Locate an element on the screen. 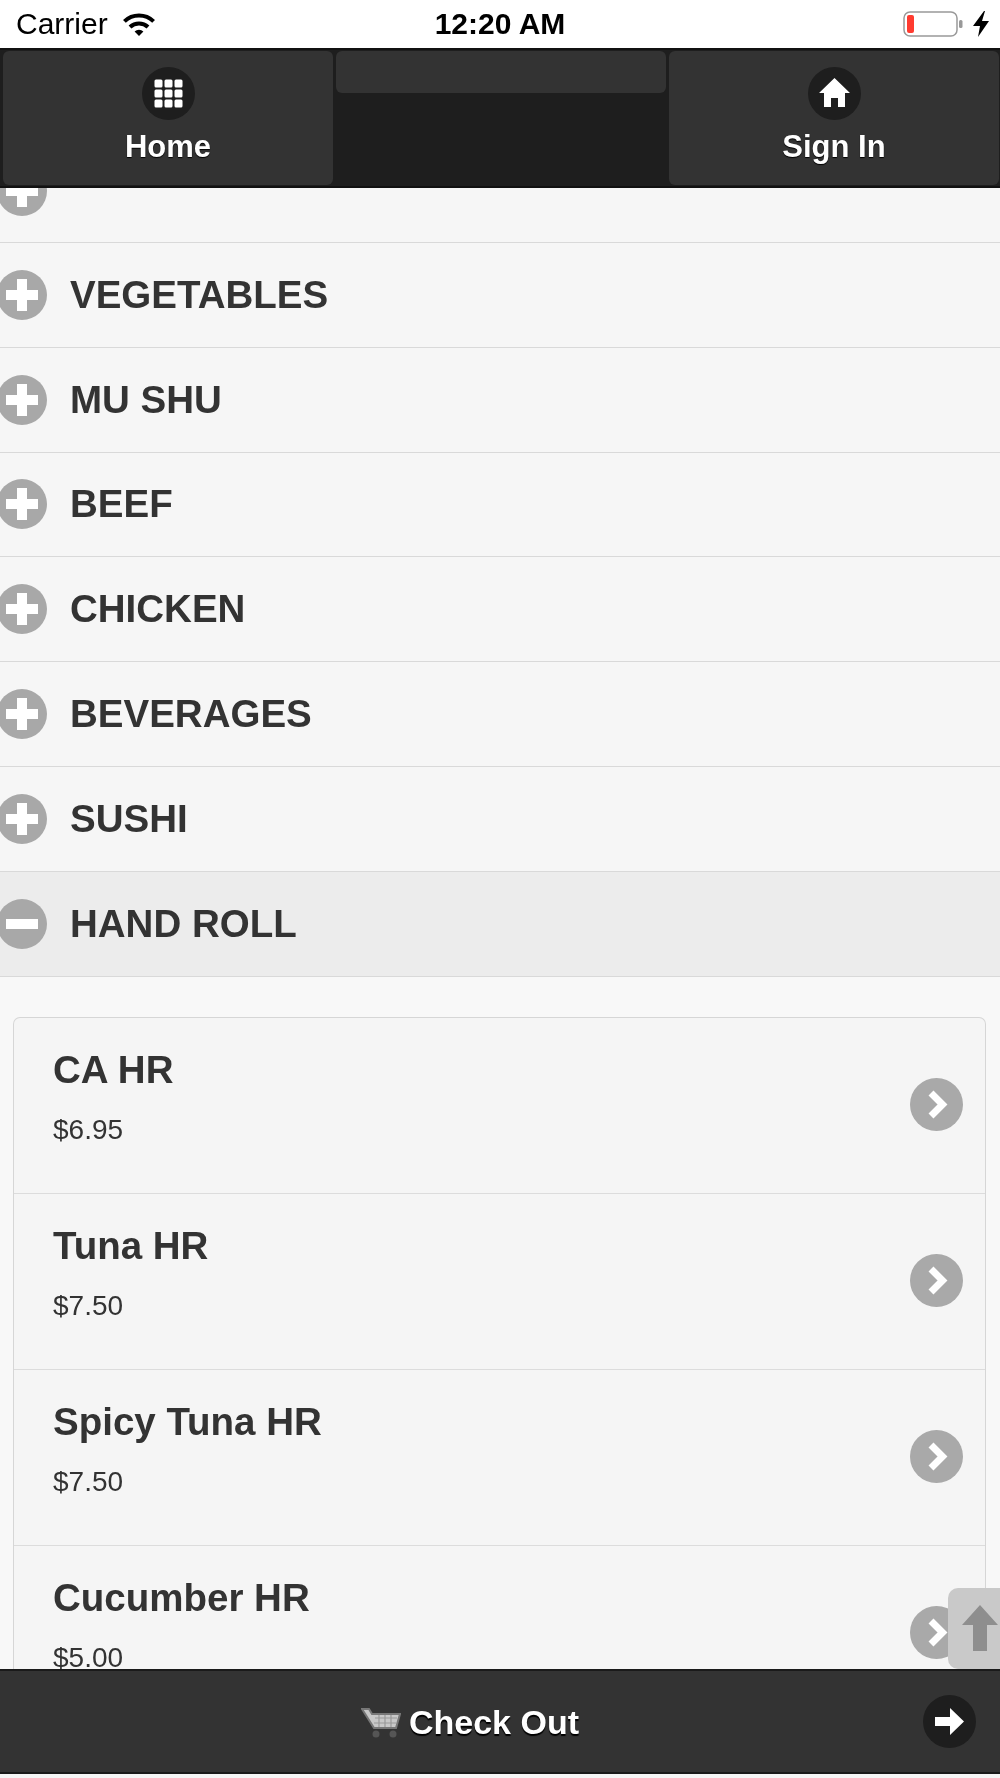  nav-button: Home is located at coordinates (168, 118).